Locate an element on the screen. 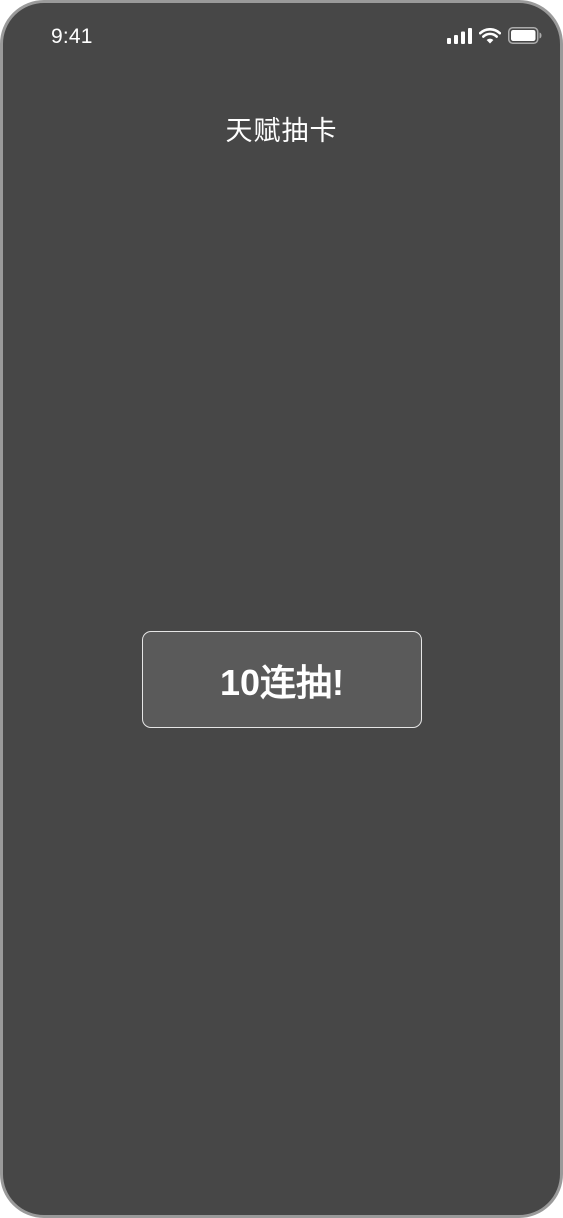 The width and height of the screenshot is (563, 1218). battery-icon is located at coordinates (525, 35).